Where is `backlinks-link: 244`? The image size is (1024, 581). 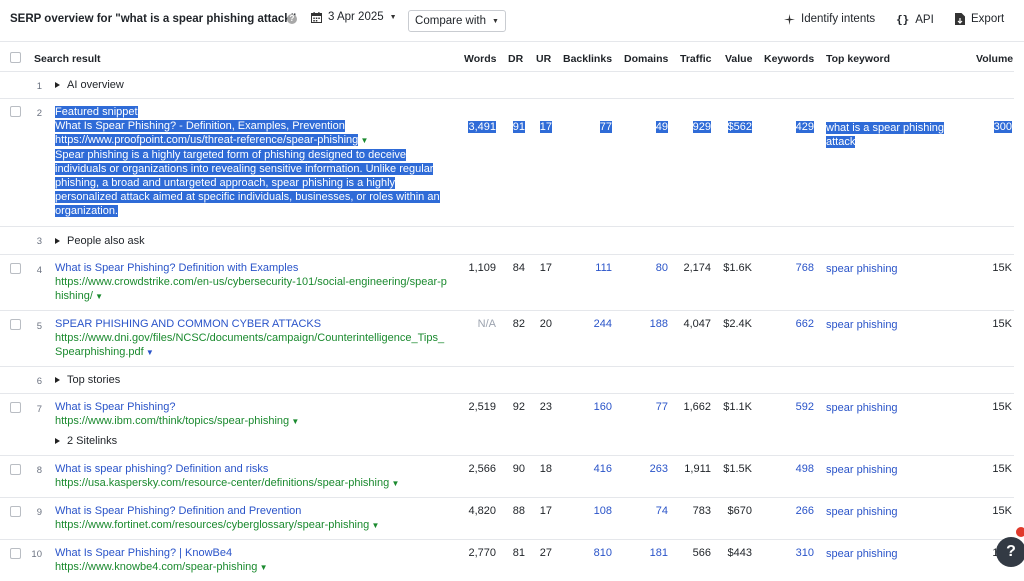
backlinks-link: 244 is located at coordinates (603, 324).